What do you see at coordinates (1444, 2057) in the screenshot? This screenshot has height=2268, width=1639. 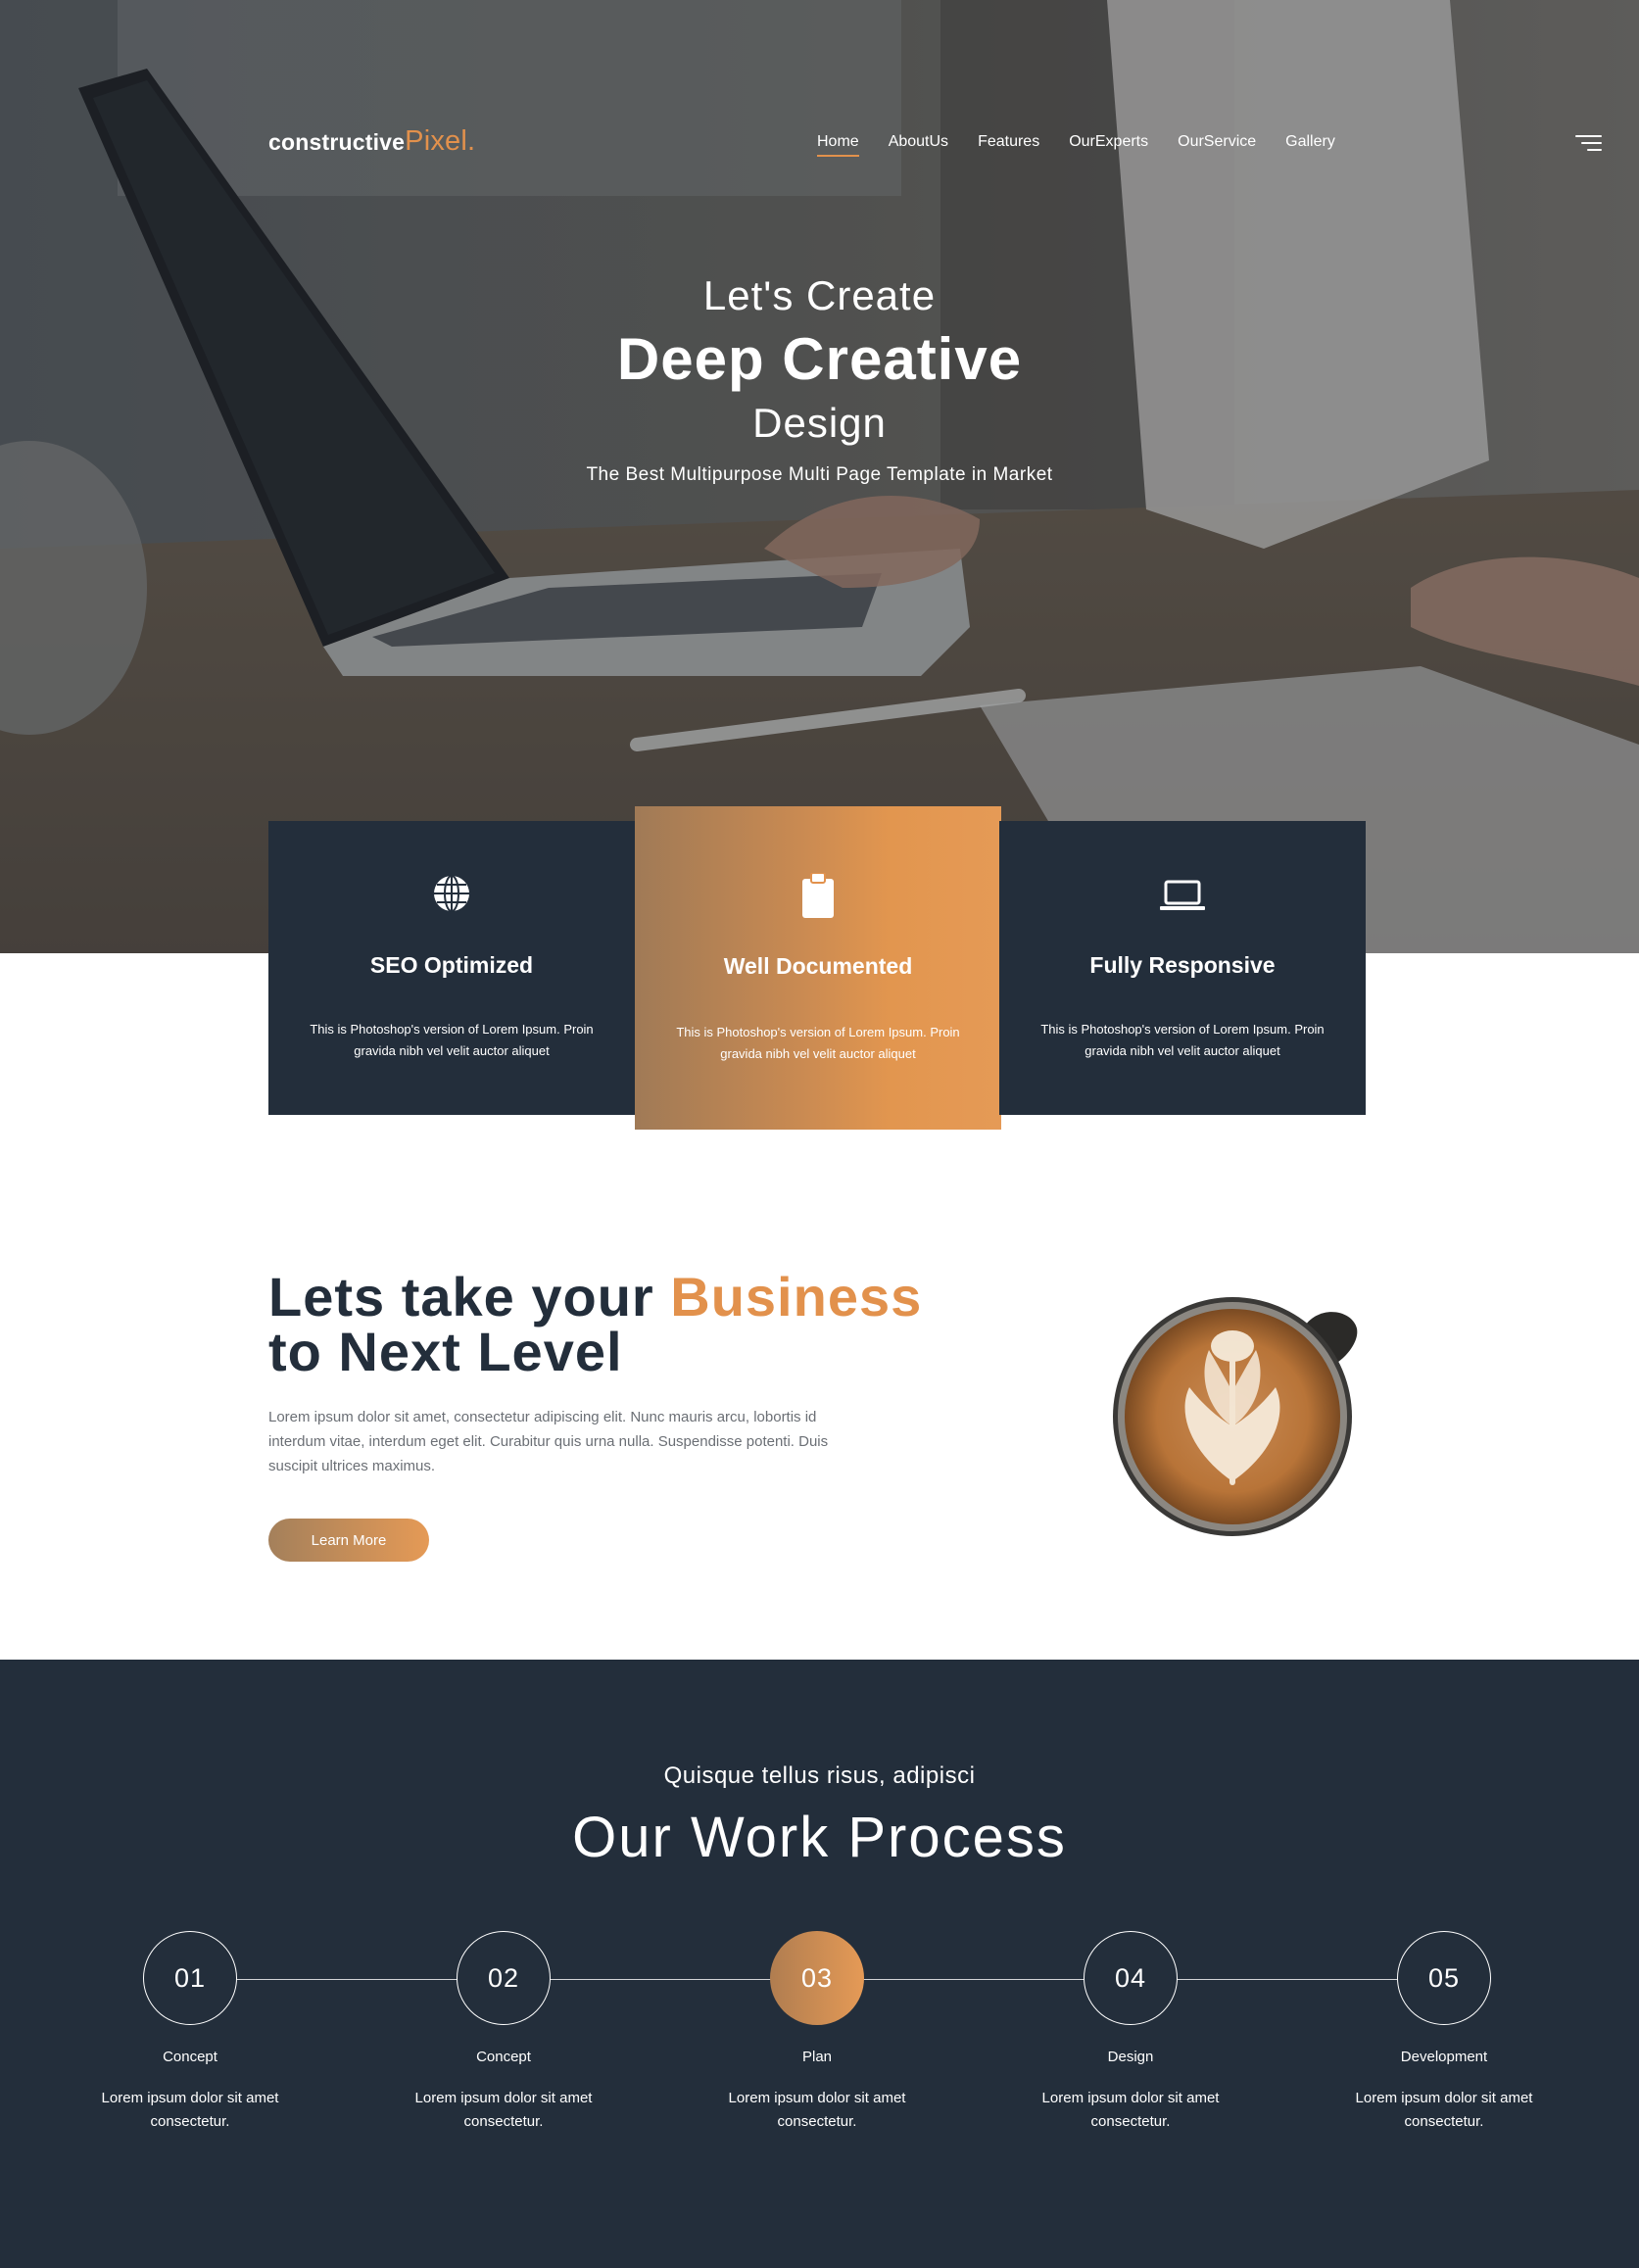 I see `step-label: Development` at bounding box center [1444, 2057].